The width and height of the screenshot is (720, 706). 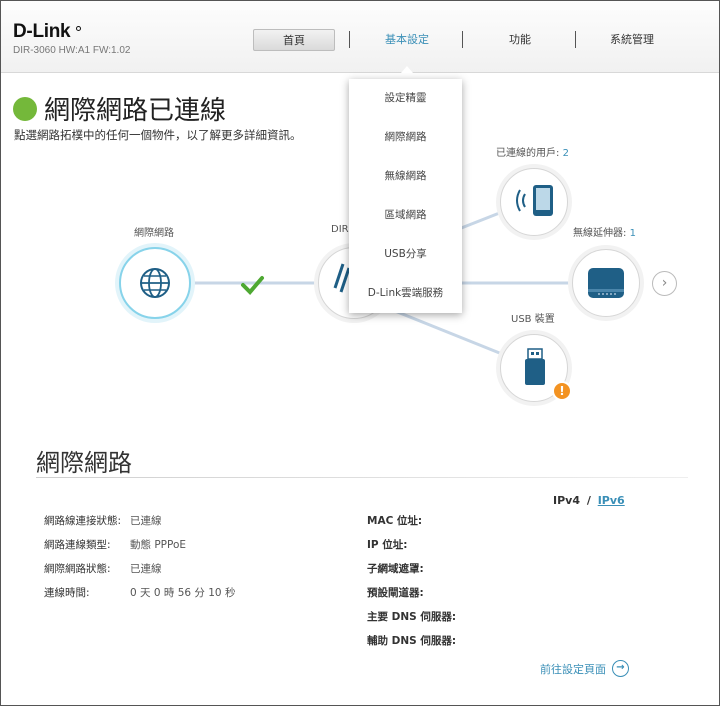 I want to click on globe-icon, so click(x=155, y=283).